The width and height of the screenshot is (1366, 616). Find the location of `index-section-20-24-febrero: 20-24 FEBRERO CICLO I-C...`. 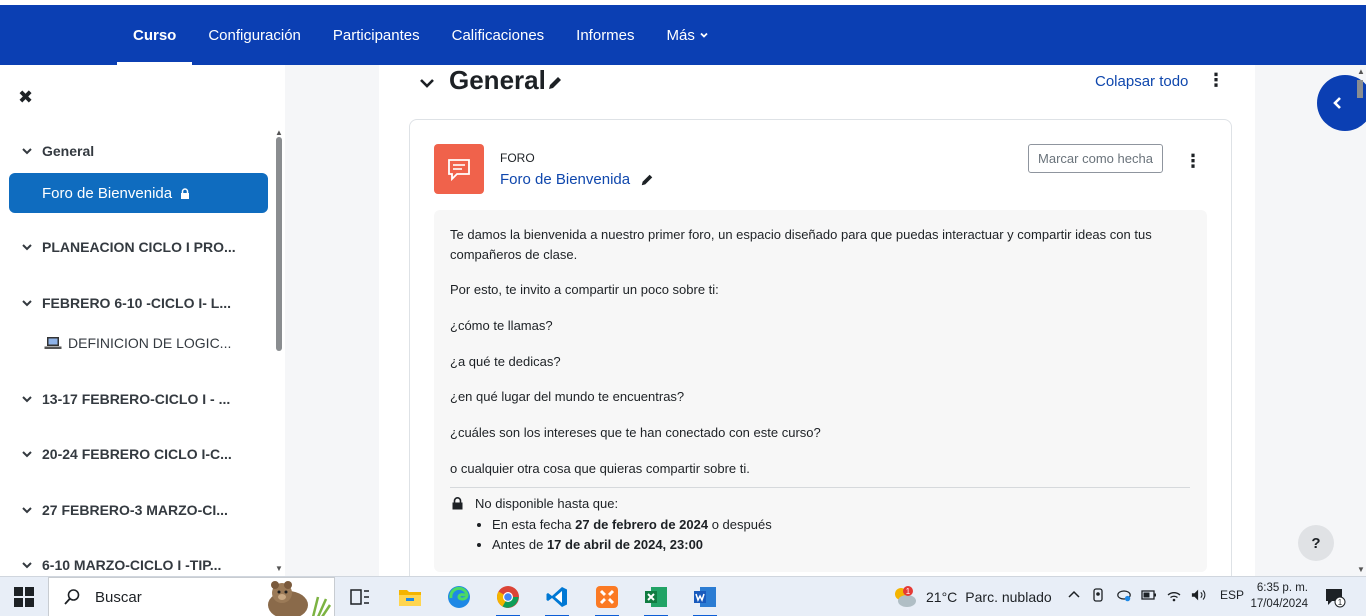

index-section-20-24-febrero: 20-24 FEBRERO CICLO I-C... is located at coordinates (140, 454).